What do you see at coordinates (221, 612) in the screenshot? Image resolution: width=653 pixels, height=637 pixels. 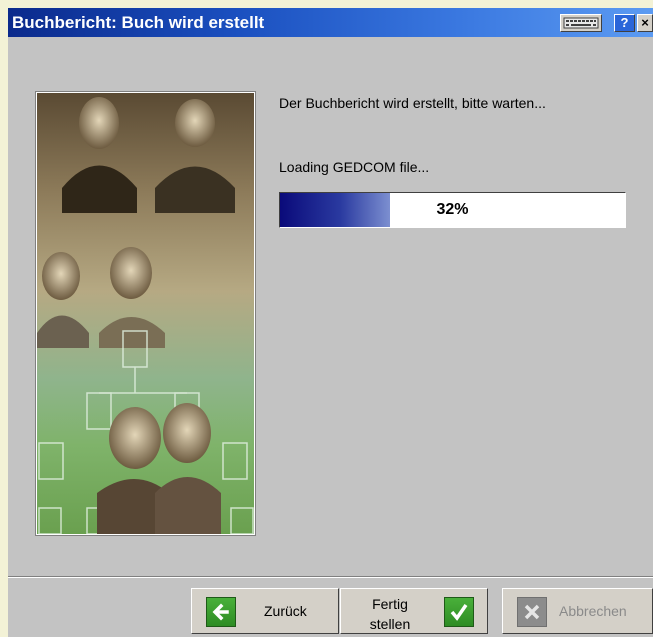 I see `arrow-left-icon` at bounding box center [221, 612].